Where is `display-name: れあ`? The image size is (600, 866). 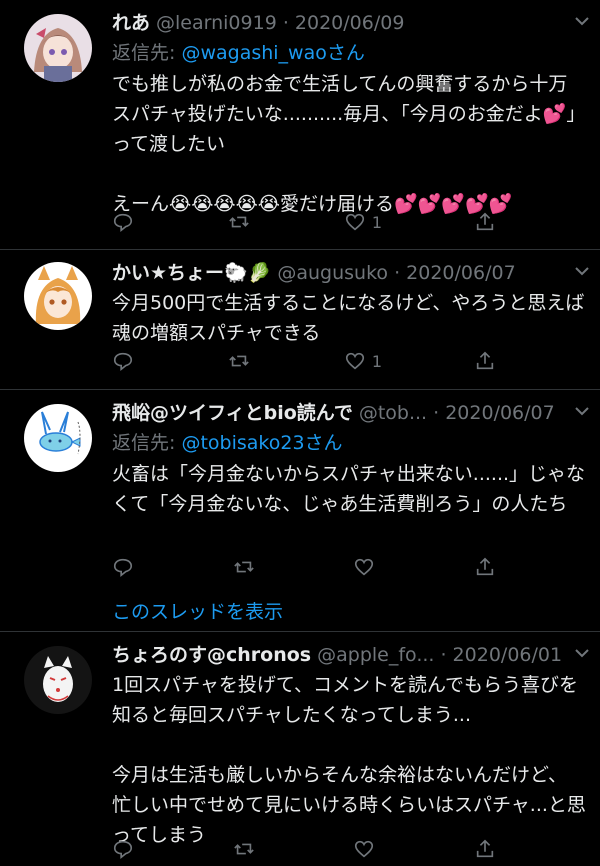
display-name: れあ is located at coordinates (131, 23).